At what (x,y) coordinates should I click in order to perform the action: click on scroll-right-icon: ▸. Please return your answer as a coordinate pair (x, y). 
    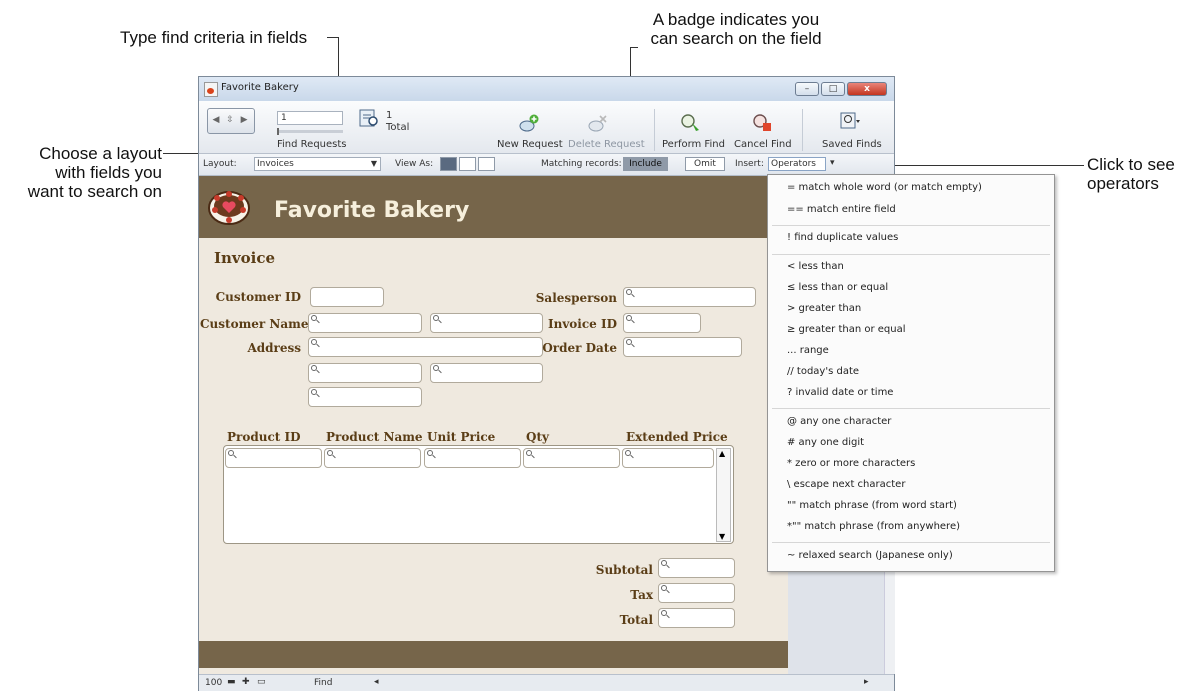
    Looking at the image, I should click on (866, 682).